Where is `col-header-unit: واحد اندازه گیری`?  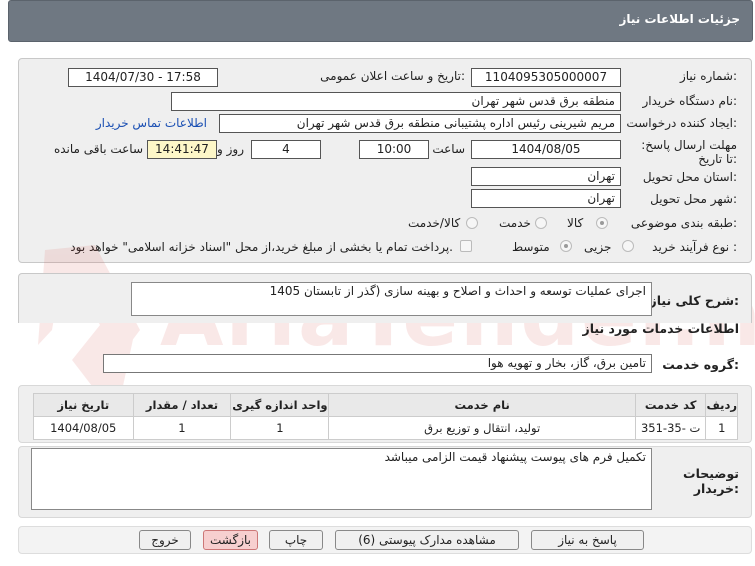 col-header-unit: واحد اندازه گیری is located at coordinates (280, 405).